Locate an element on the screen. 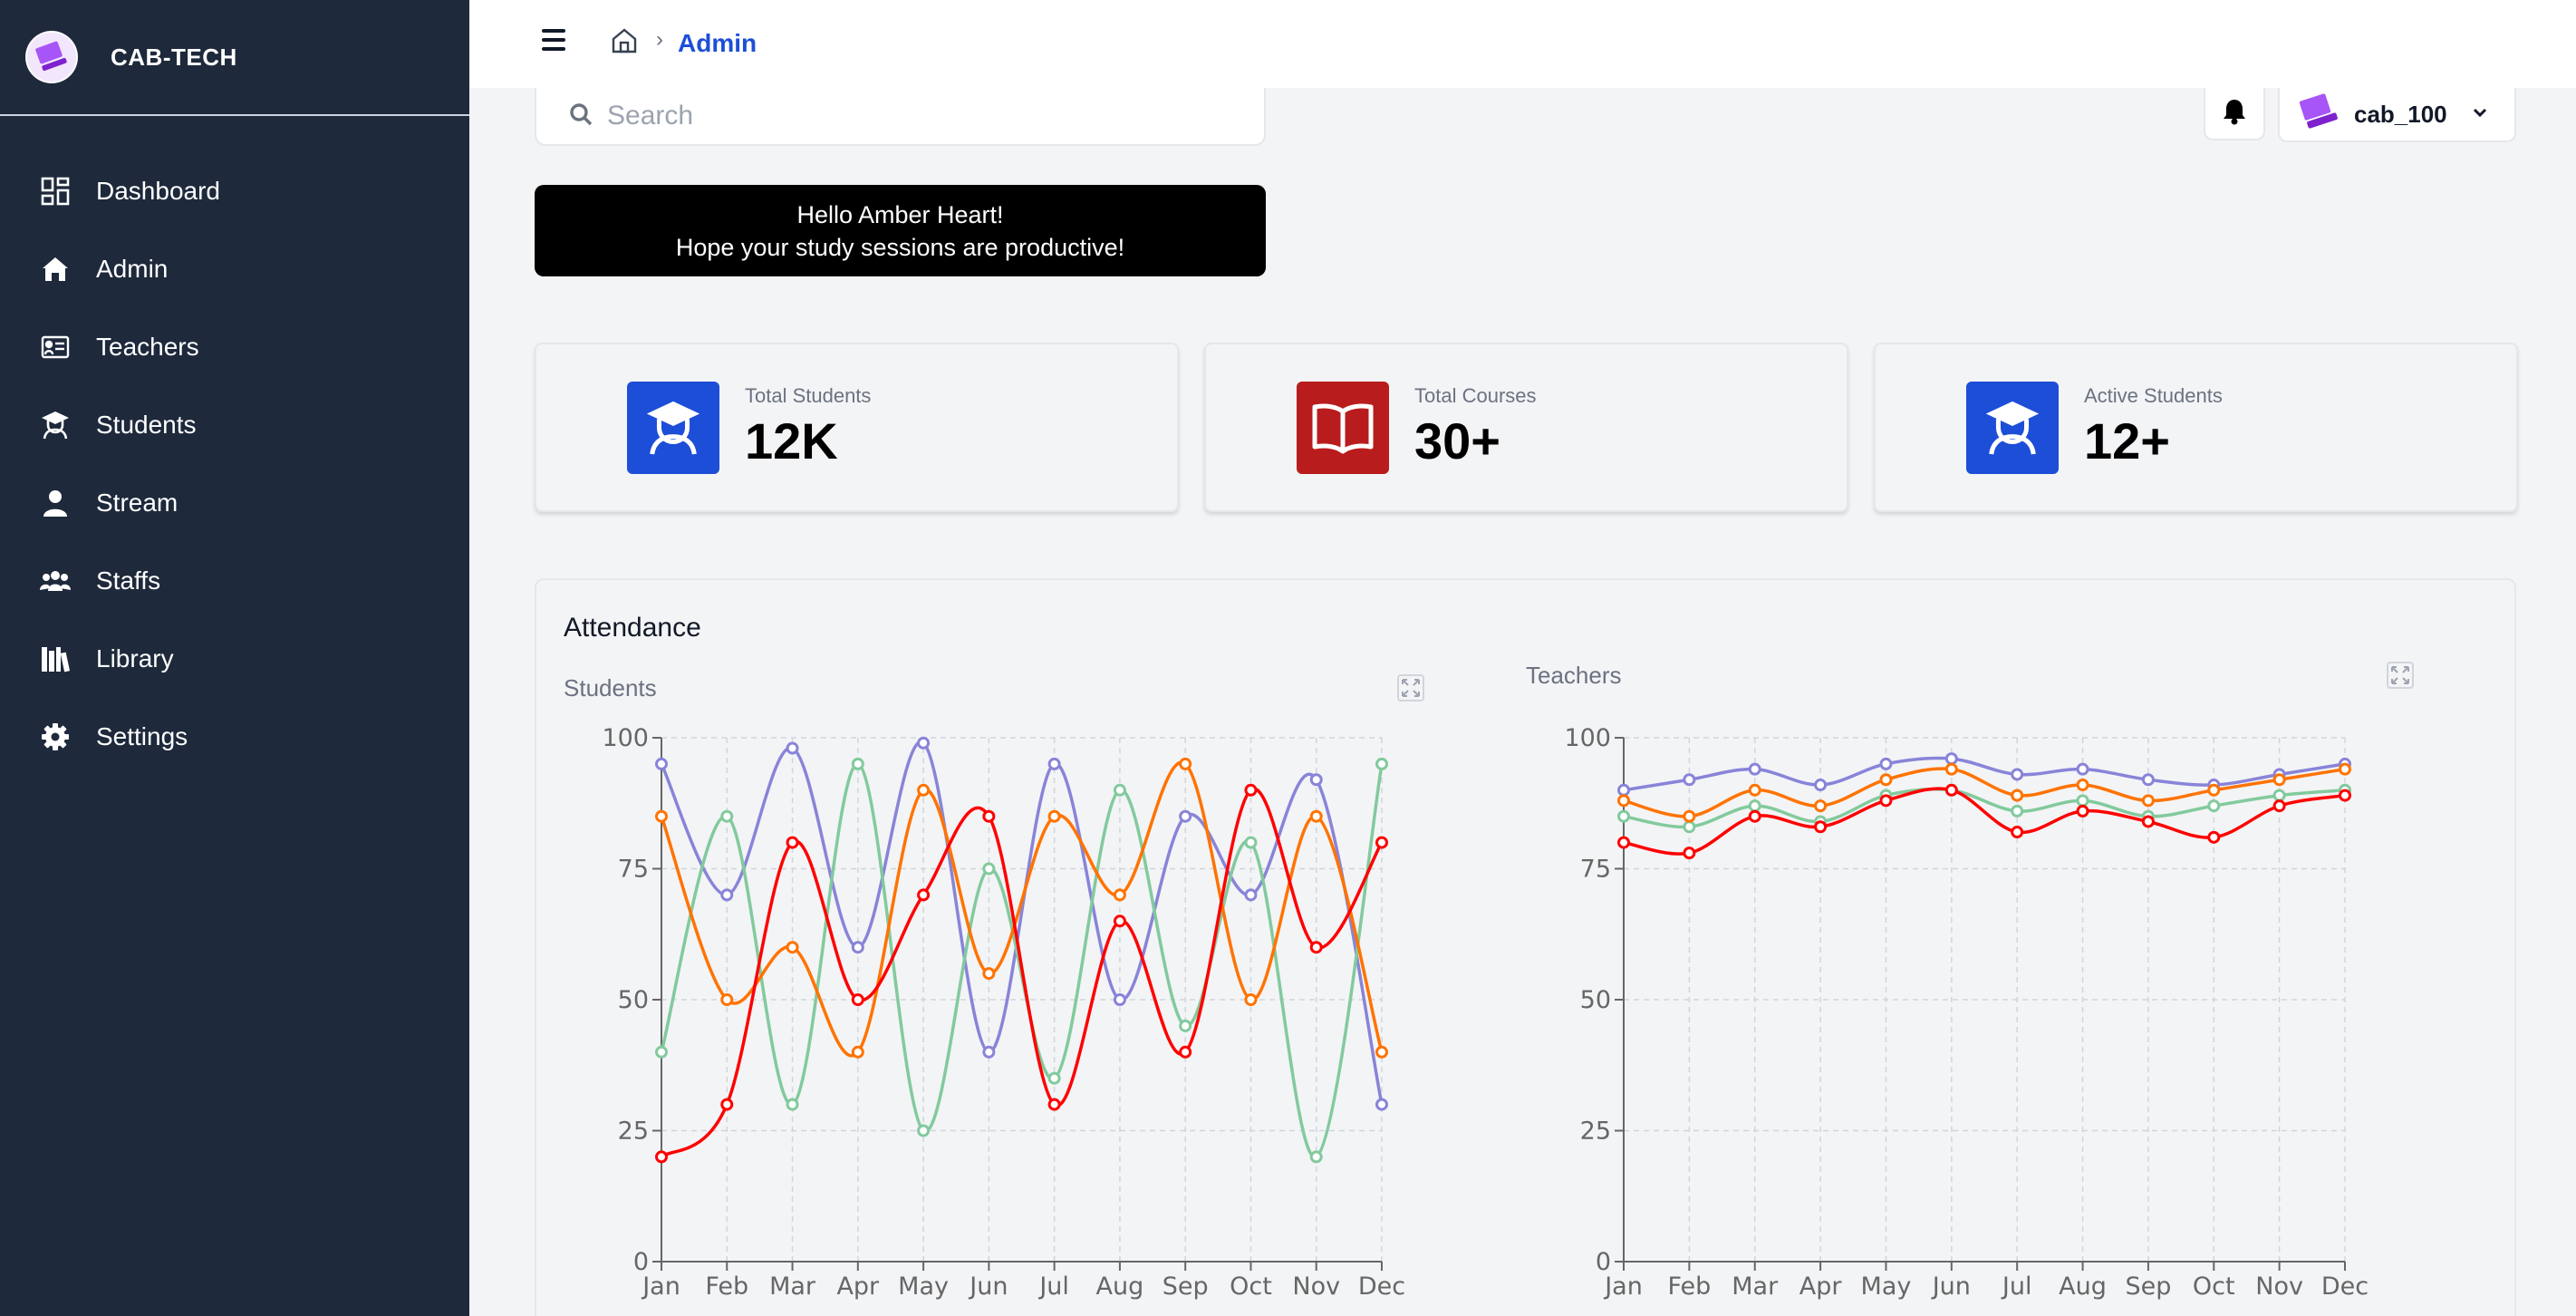 This screenshot has height=1316, width=2576. x-tick-label: Jul is located at coordinates (2016, 1286).